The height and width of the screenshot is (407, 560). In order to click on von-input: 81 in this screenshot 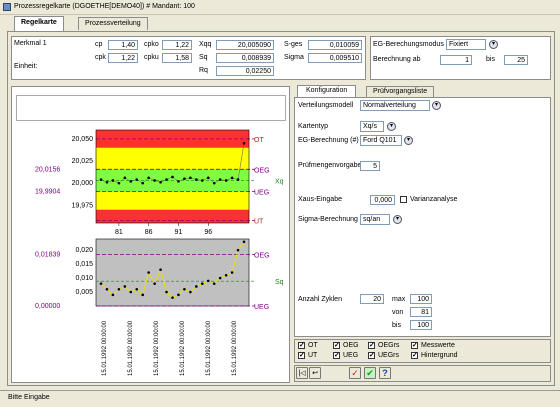, I will do `click(421, 312)`.